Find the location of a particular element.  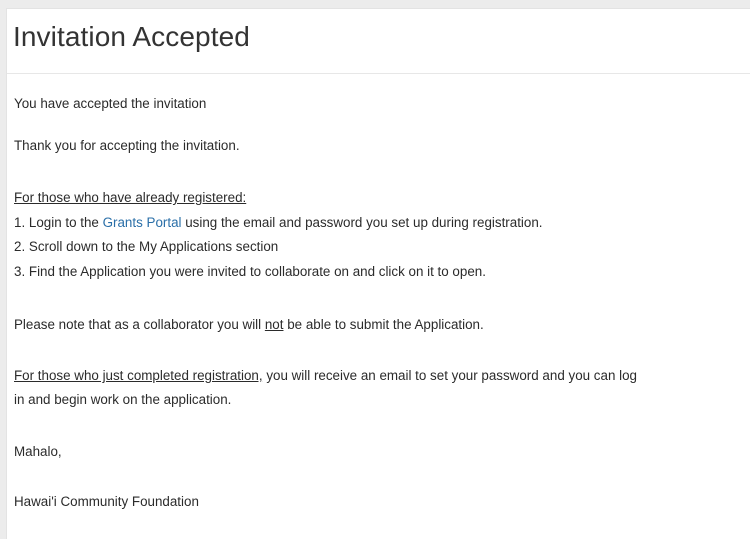

registered-heading: For those who have already registered: is located at coordinates (130, 197).